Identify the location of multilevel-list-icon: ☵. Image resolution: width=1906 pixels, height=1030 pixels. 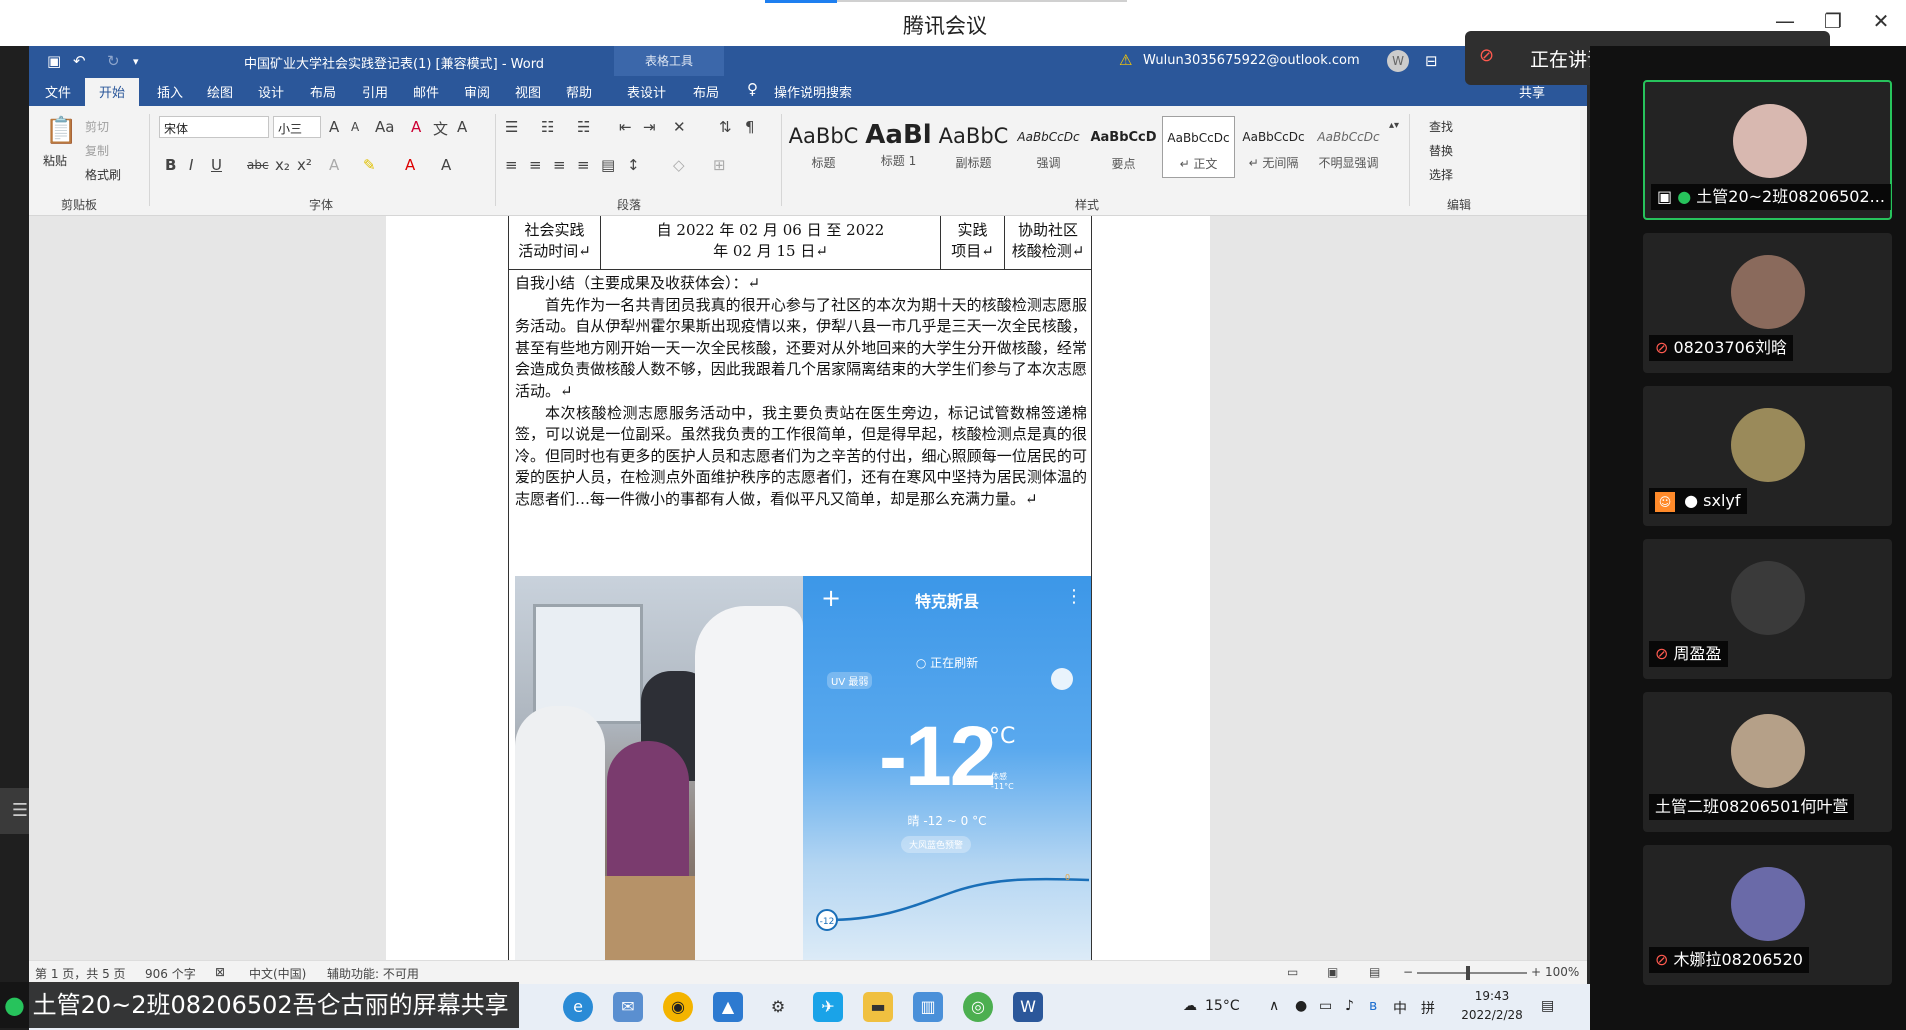
(583, 127).